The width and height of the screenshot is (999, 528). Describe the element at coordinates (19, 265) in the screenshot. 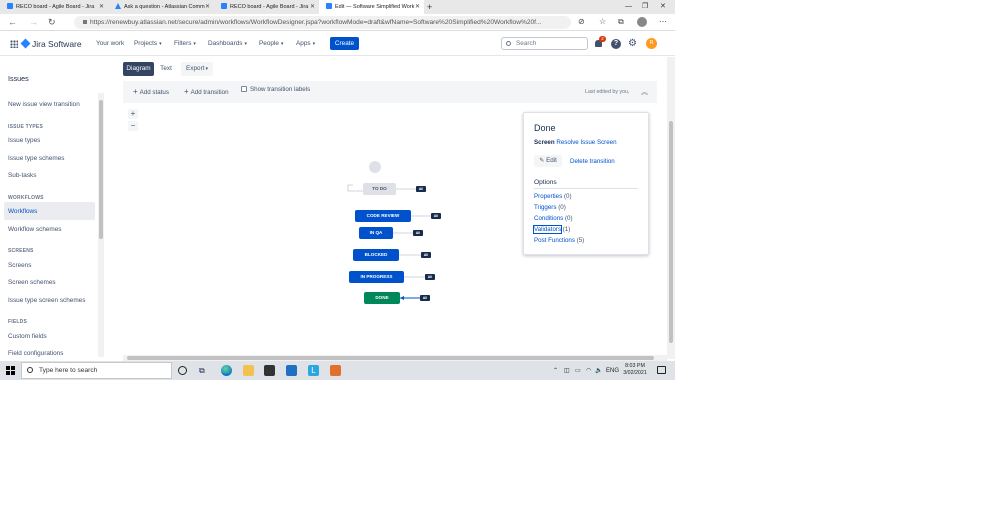

I see `sidebar-item-screens: Screens` at that location.